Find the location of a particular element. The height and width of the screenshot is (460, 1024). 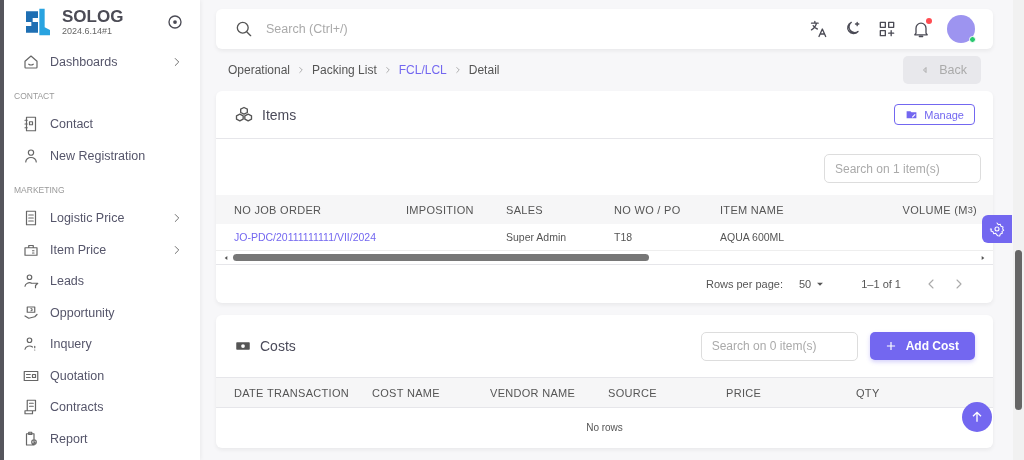

sidebar-item: Dashboards is located at coordinates (103, 62).